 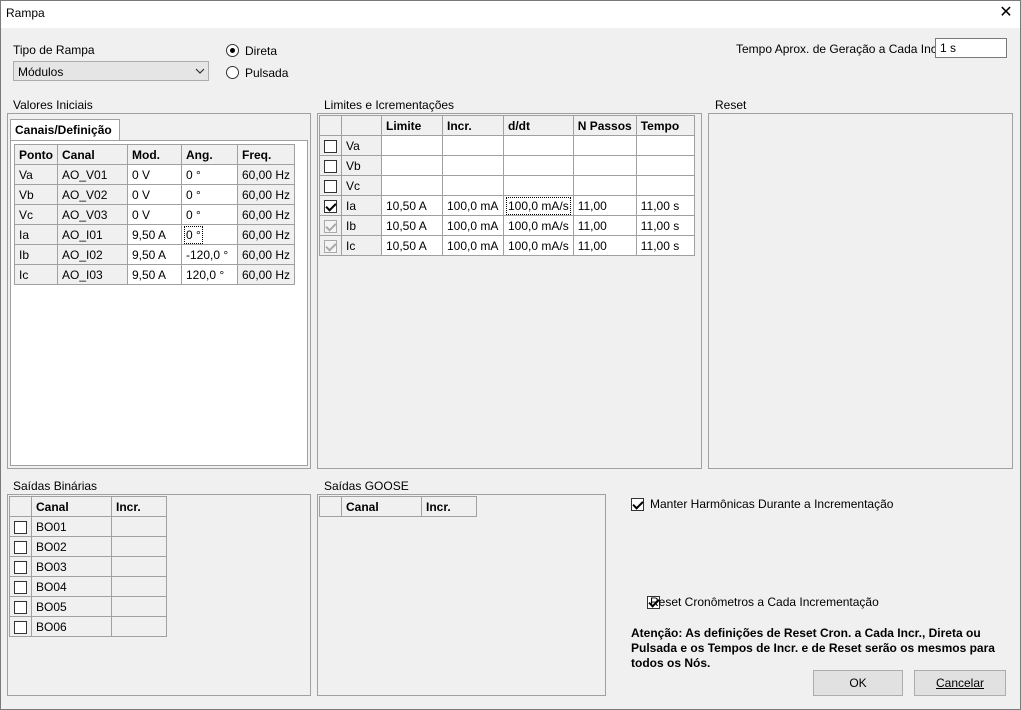 I want to click on iv-cell-value: 0 V, so click(x=141, y=194).